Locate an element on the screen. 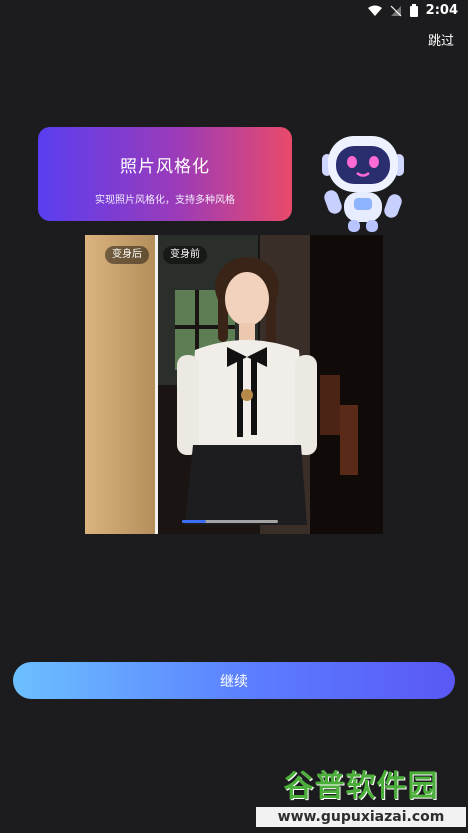 The width and height of the screenshot is (468, 833). feature-subtitle: 实现照片风格化，支持多种风格 is located at coordinates (165, 200).